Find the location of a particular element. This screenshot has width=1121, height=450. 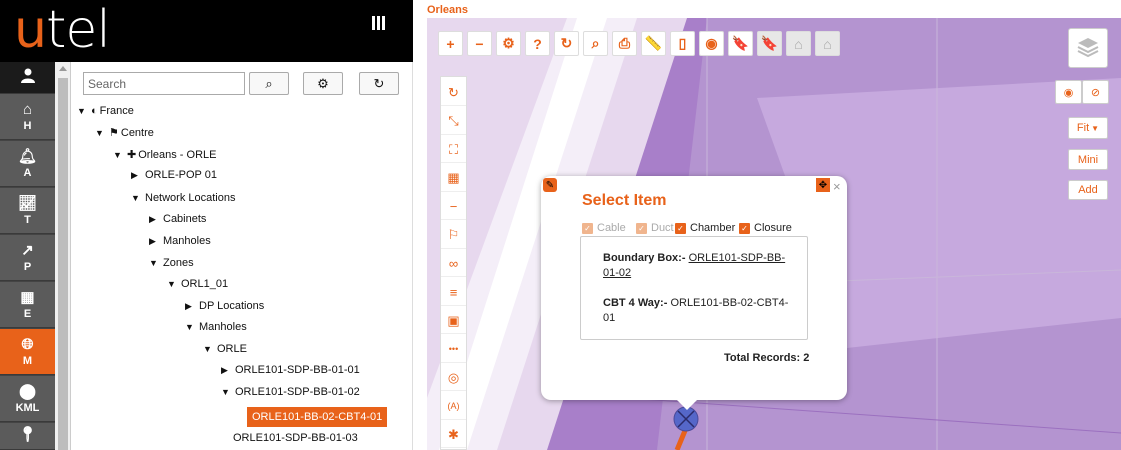

logo-letters-tel: tel is located at coordinates (78, 30).